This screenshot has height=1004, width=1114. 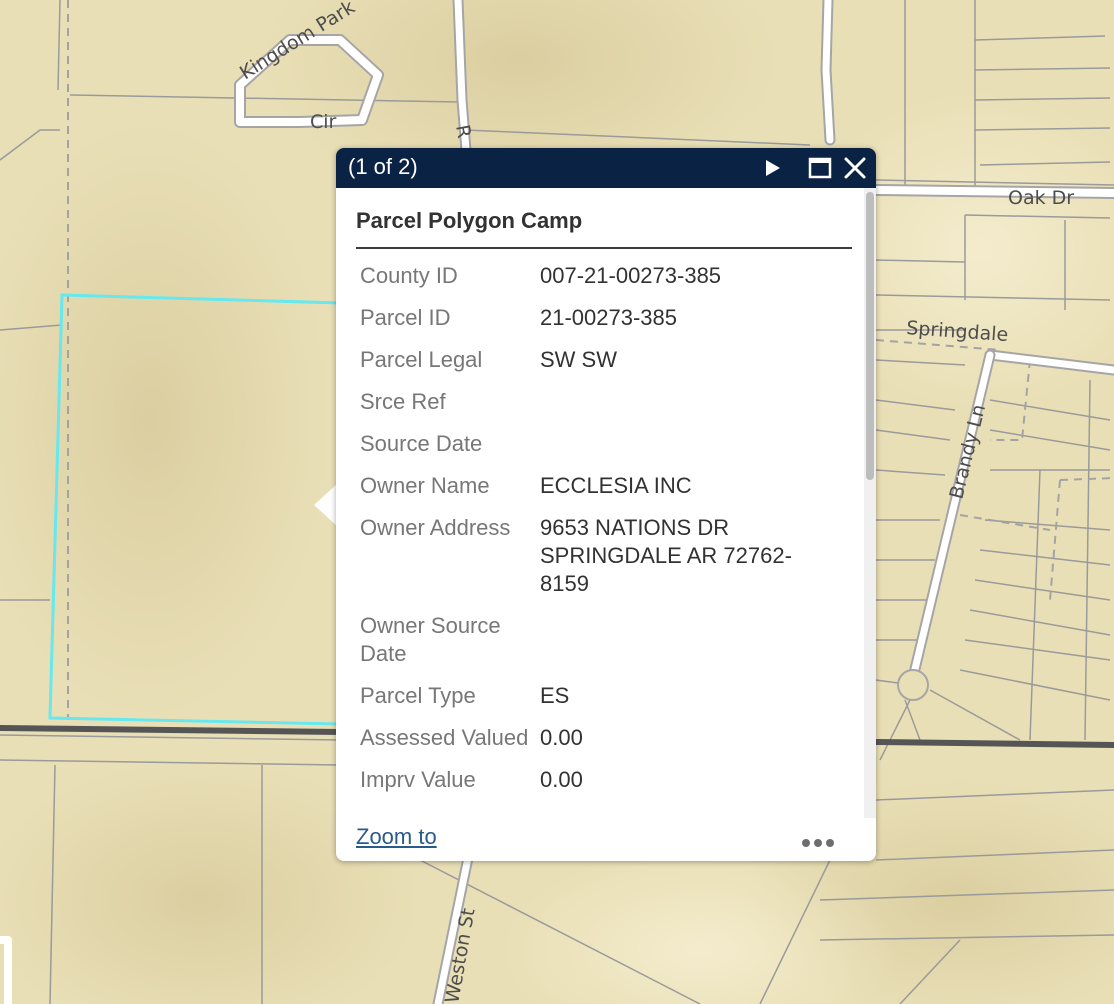 I want to click on attribute-label: Parcel Legal, so click(x=421, y=359).